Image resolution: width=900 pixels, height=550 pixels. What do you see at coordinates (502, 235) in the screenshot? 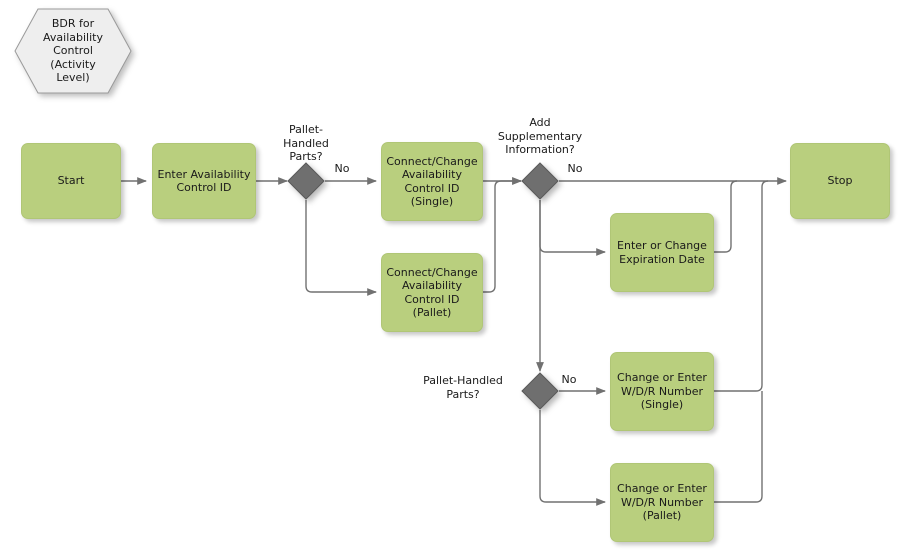
I see `edge-pallet-to-decision2` at bounding box center [502, 235].